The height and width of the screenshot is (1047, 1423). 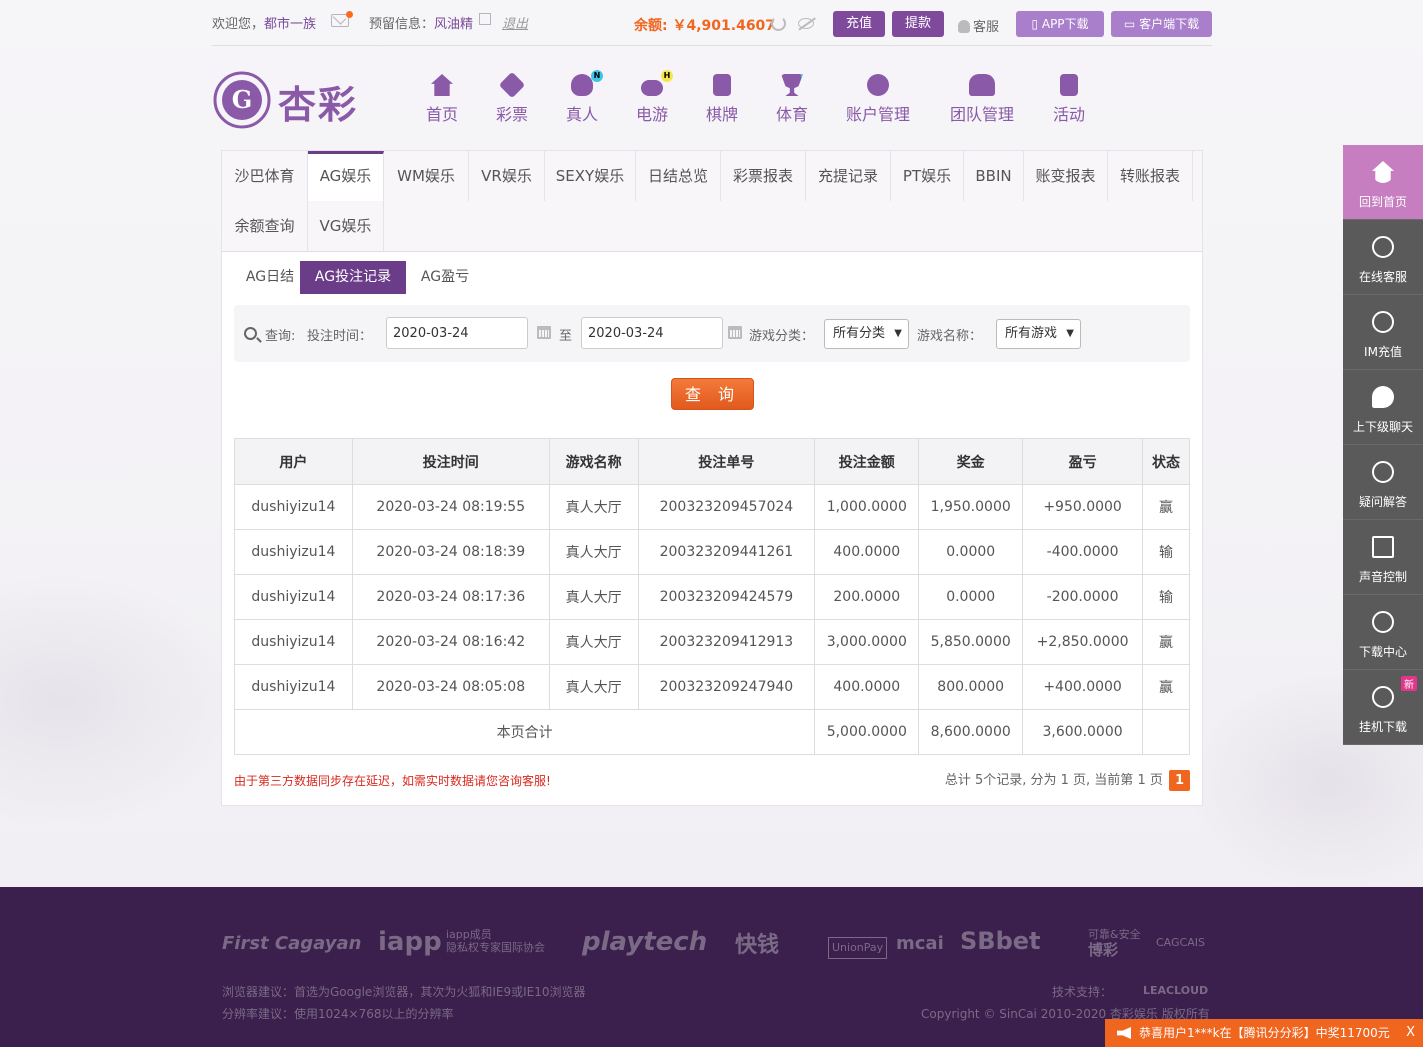 What do you see at coordinates (515, 22) in the screenshot?
I see `logout-link: 退出` at bounding box center [515, 22].